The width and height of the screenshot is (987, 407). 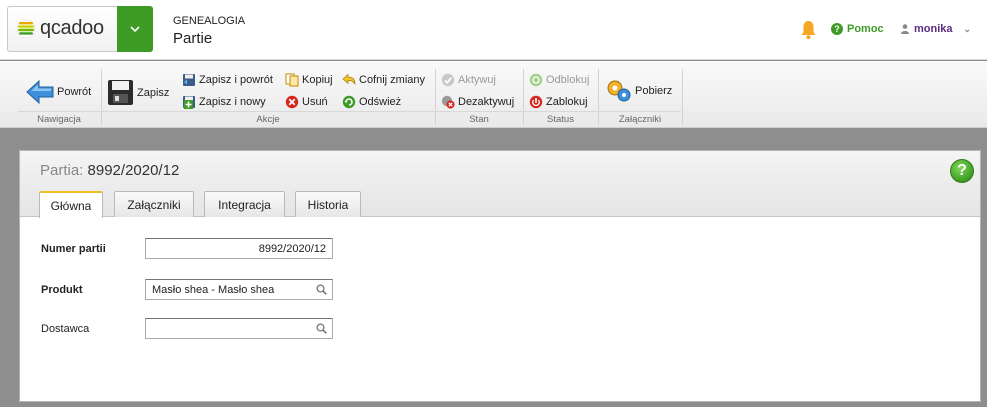 What do you see at coordinates (268, 118) in the screenshot?
I see `group-label-actions: Akcje` at bounding box center [268, 118].